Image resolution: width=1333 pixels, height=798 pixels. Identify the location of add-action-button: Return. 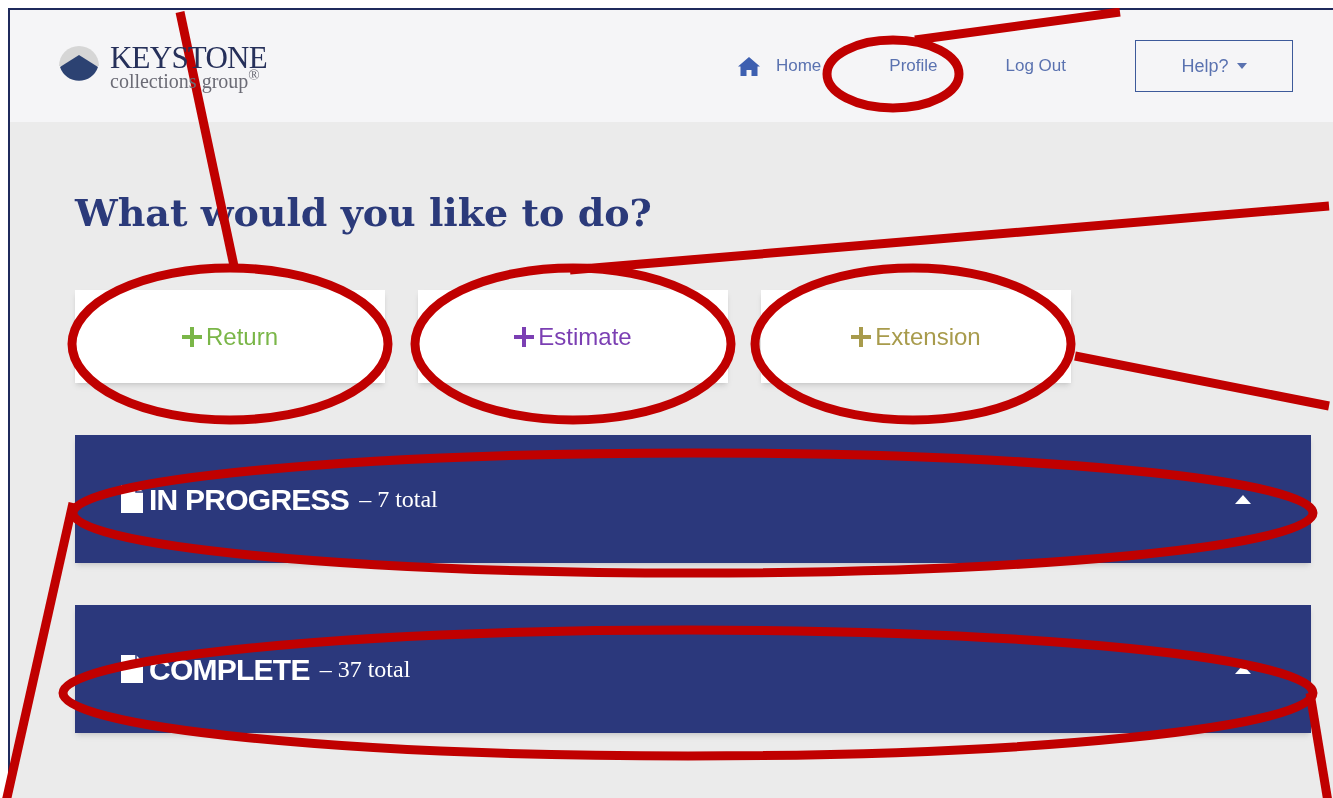
(230, 336).